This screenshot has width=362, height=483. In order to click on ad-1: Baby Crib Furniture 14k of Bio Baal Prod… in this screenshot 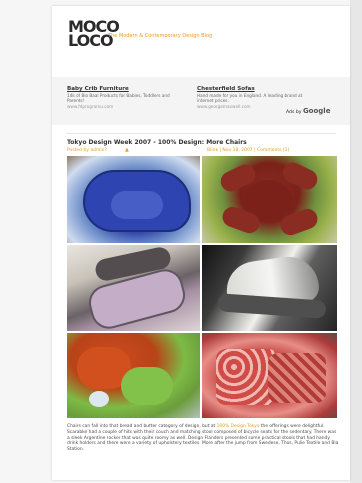, I will do `click(127, 97)`.